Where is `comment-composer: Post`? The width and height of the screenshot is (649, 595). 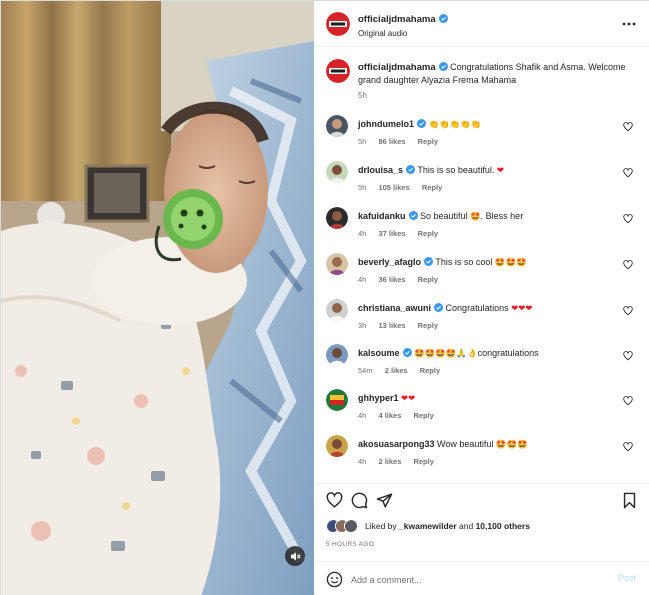 comment-composer: Post is located at coordinates (482, 578).